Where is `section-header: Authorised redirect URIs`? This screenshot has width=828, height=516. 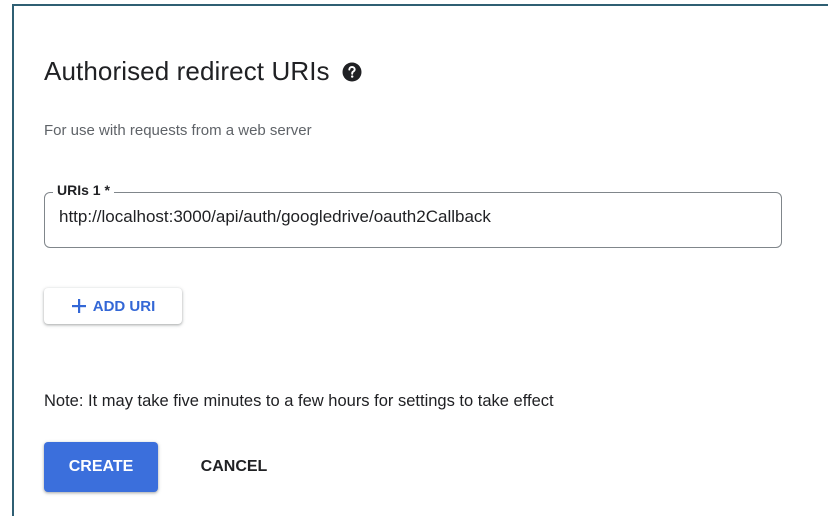
section-header: Authorised redirect URIs is located at coordinates (203, 71).